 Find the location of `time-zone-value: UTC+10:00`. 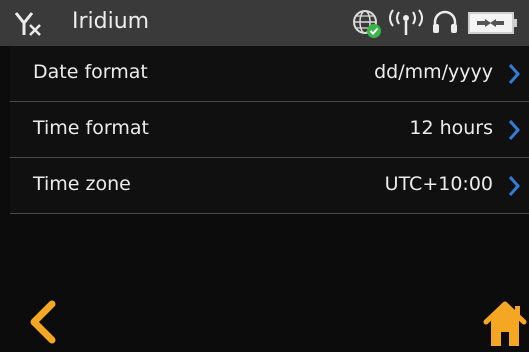

time-zone-value: UTC+10:00 is located at coordinates (438, 184).